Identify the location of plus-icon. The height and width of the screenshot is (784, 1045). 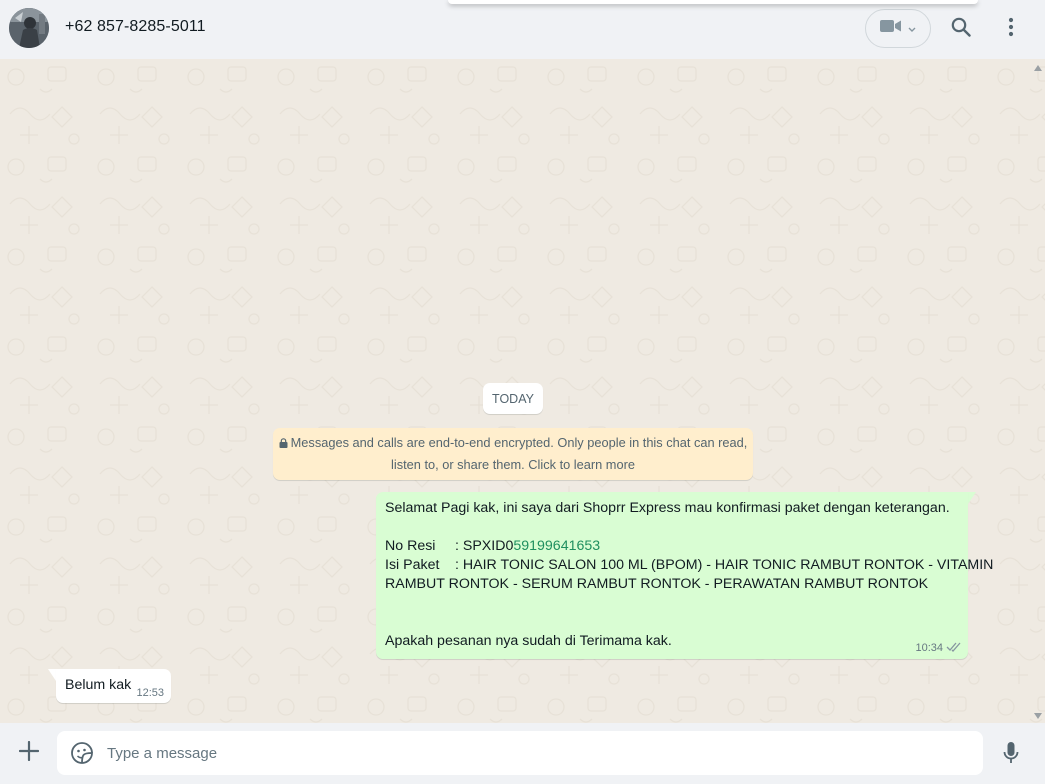
(29, 753).